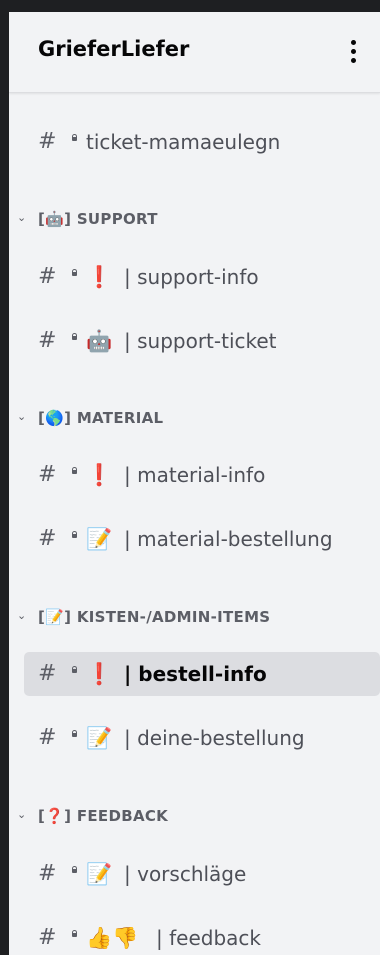  I want to click on channel-vorschlaege: # 📝 | vorschläge, so click(202, 874).